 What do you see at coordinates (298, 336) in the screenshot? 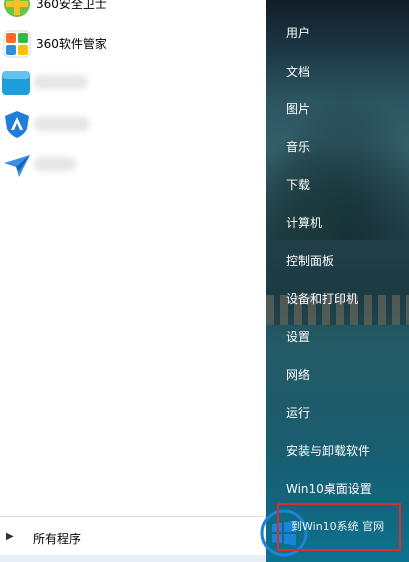
I see `menu-item-settings: 设置` at bounding box center [298, 336].